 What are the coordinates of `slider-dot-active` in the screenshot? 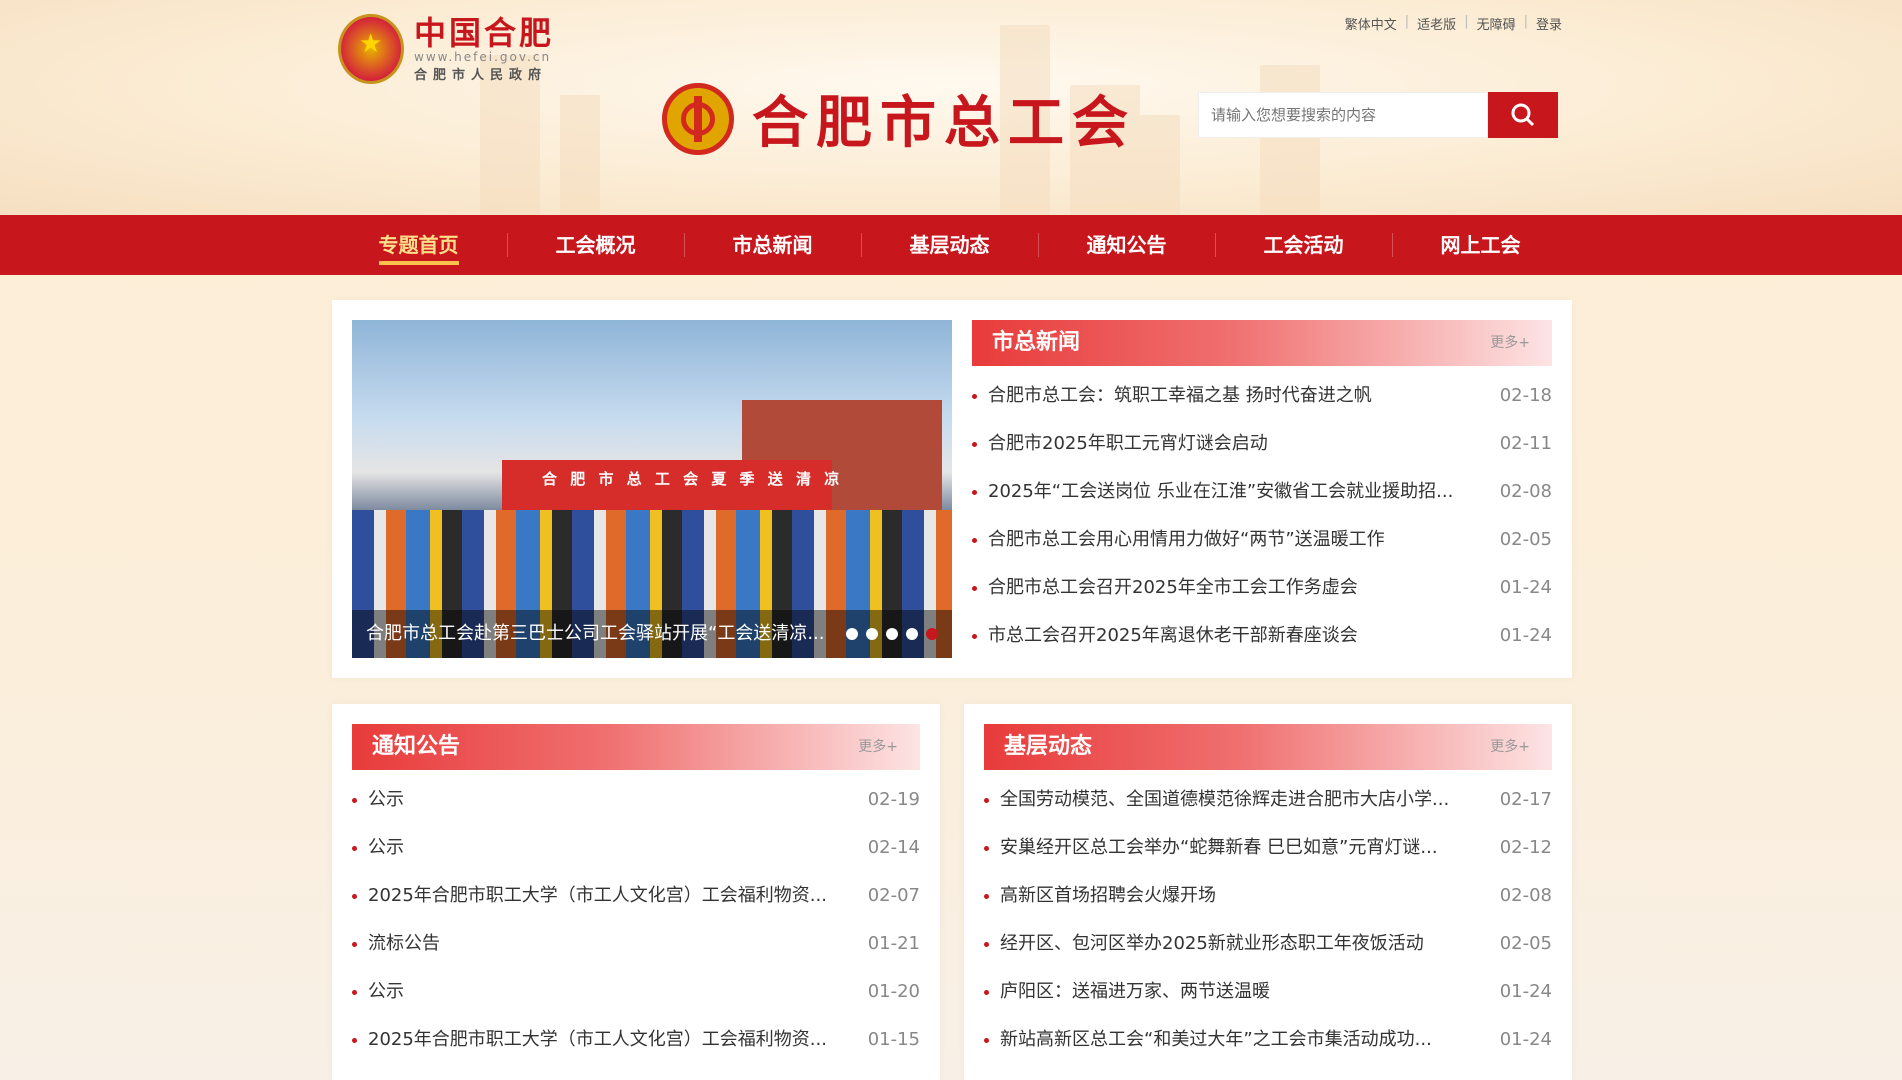 It's located at (932, 634).